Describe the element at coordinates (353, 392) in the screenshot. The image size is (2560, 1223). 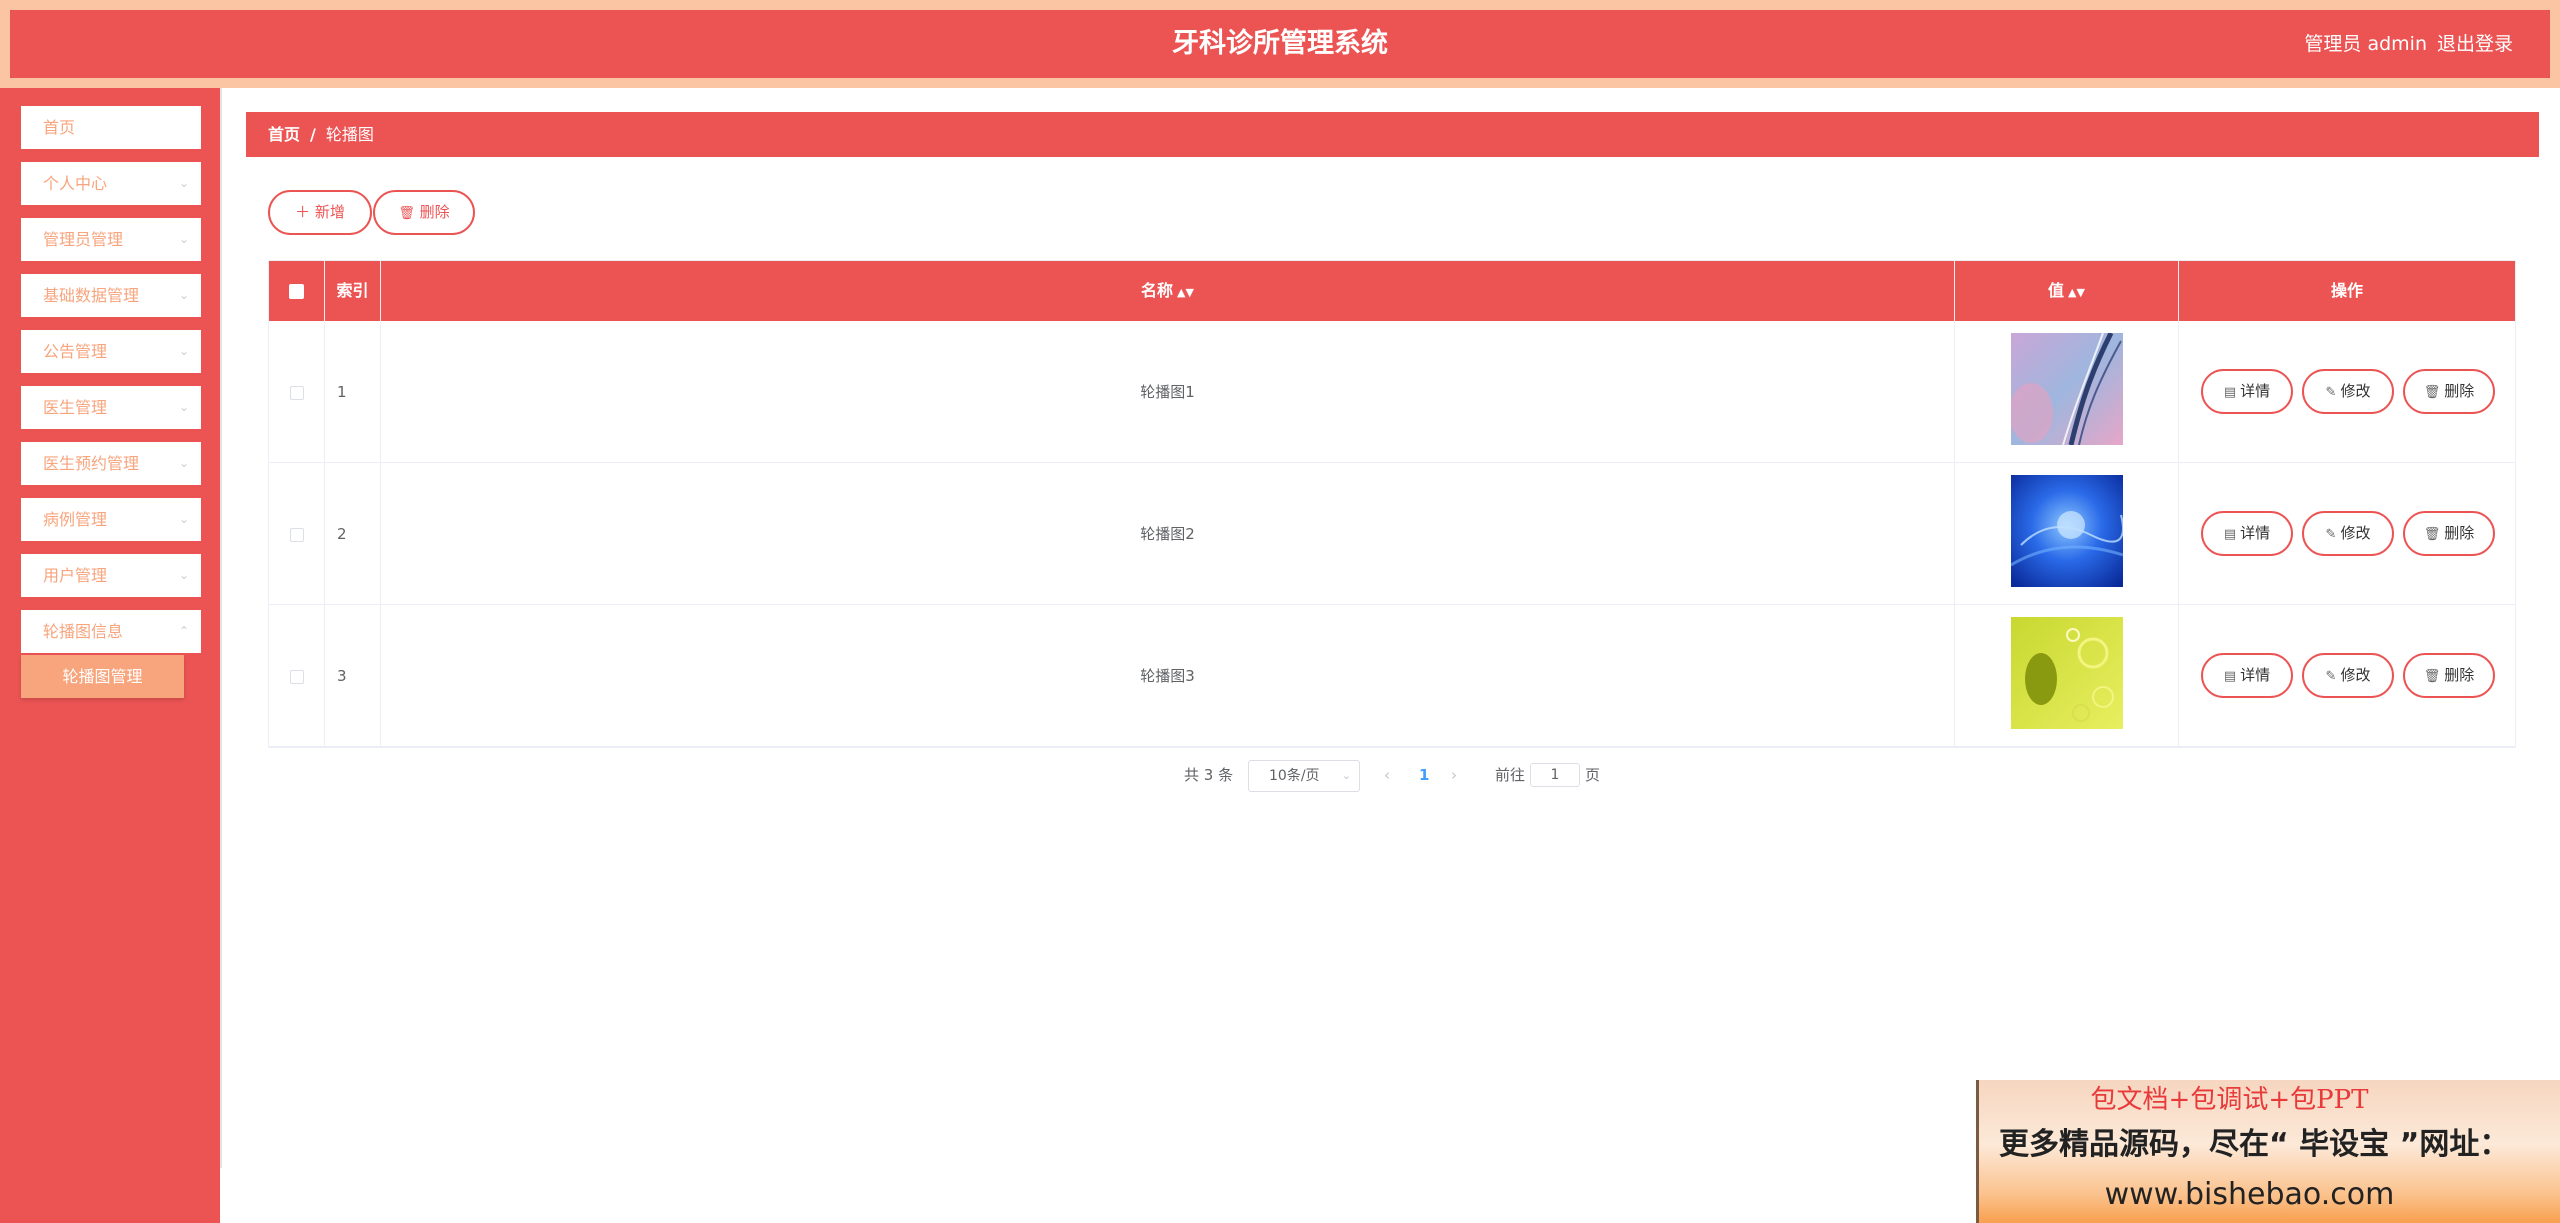
I see `row-index: 1` at that location.